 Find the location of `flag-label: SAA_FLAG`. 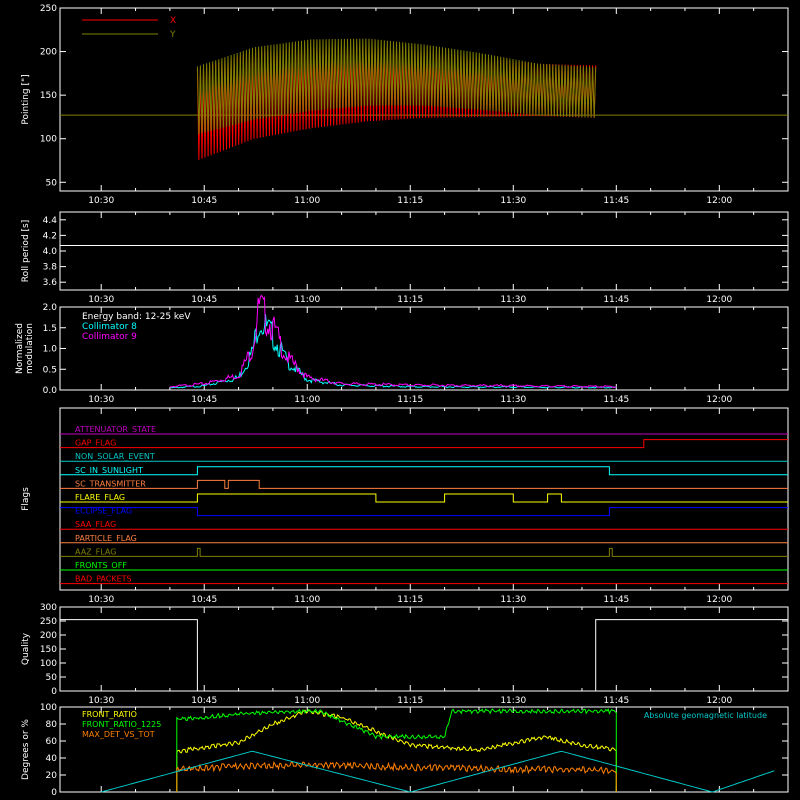

flag-label: SAA_FLAG is located at coordinates (95, 524).